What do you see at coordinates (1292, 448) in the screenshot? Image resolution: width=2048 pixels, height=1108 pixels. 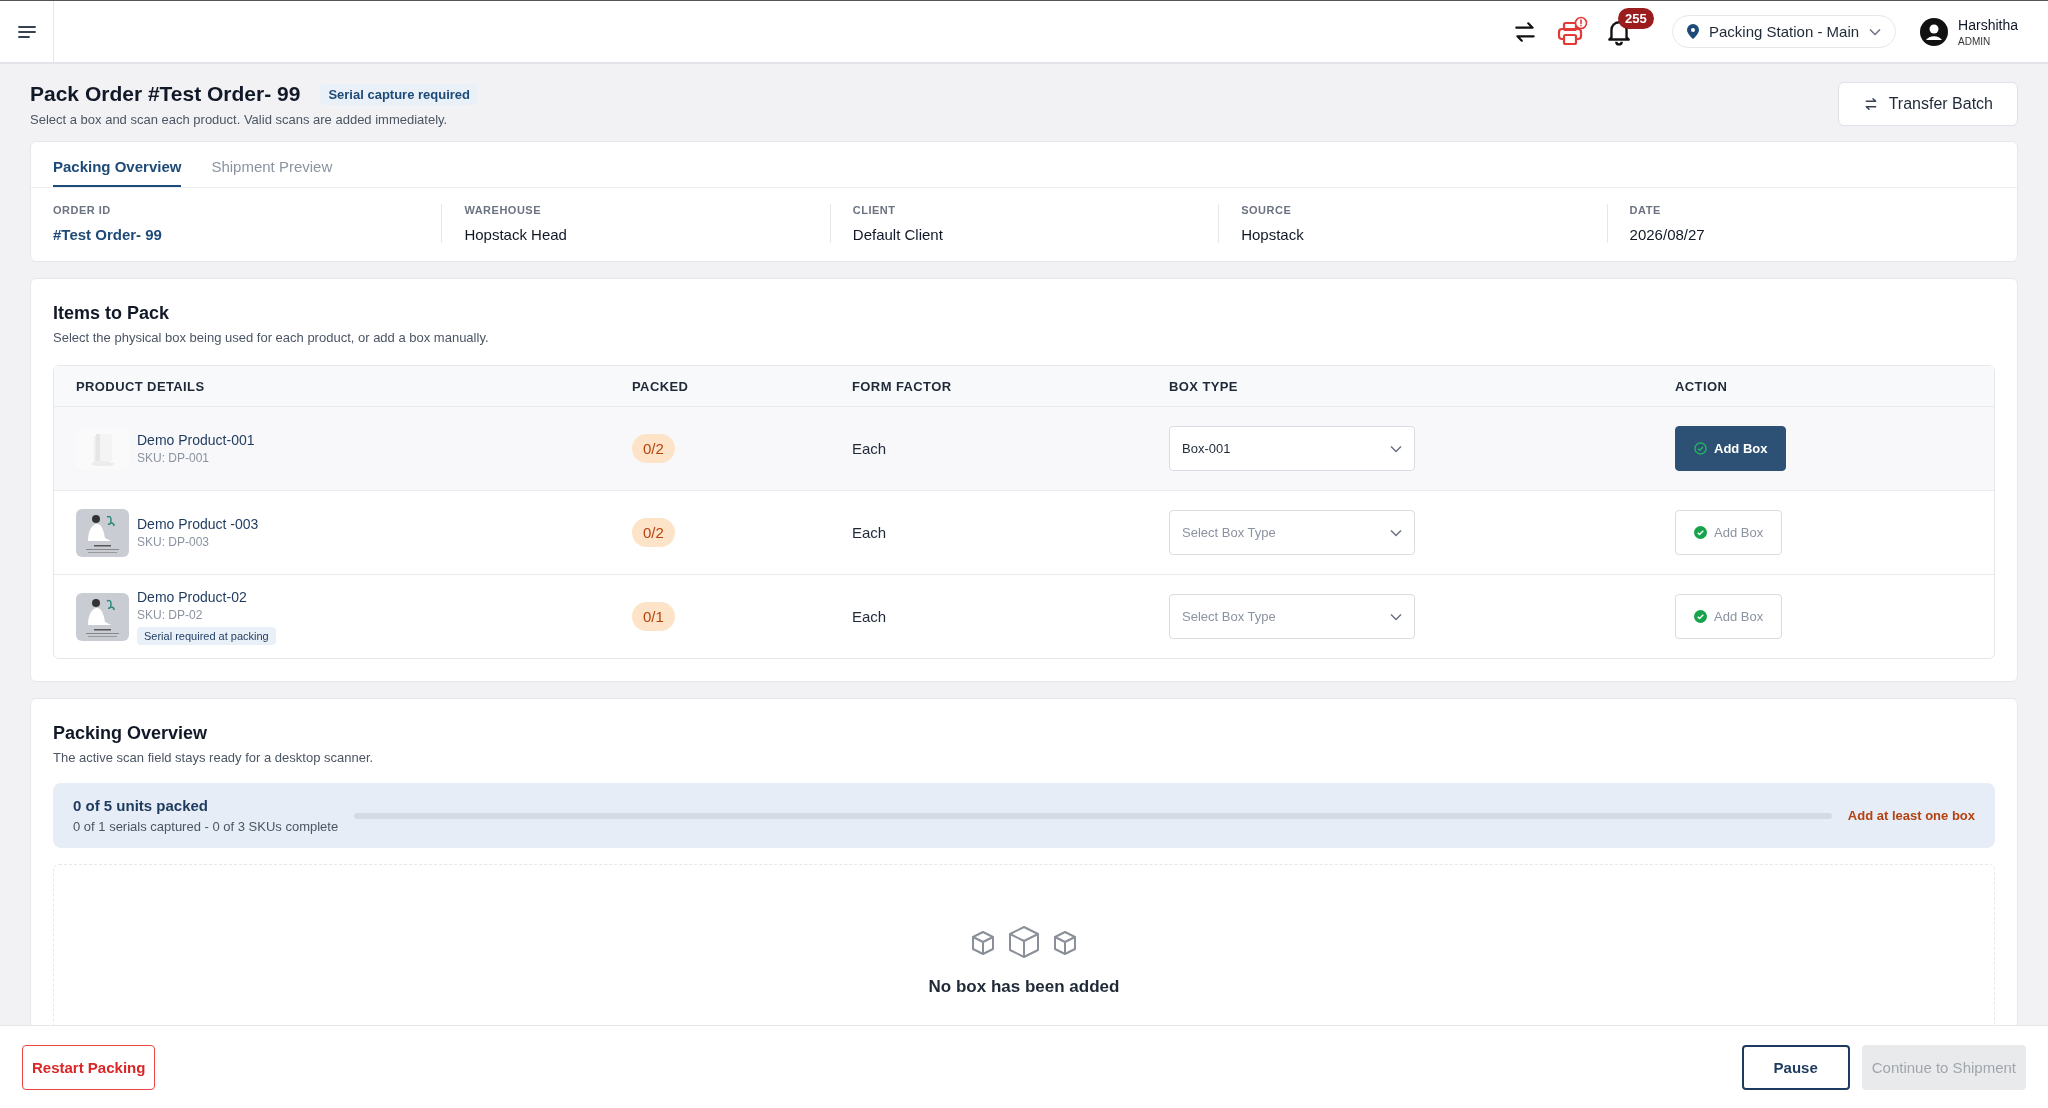 I see `box-type-select: Box-001` at bounding box center [1292, 448].